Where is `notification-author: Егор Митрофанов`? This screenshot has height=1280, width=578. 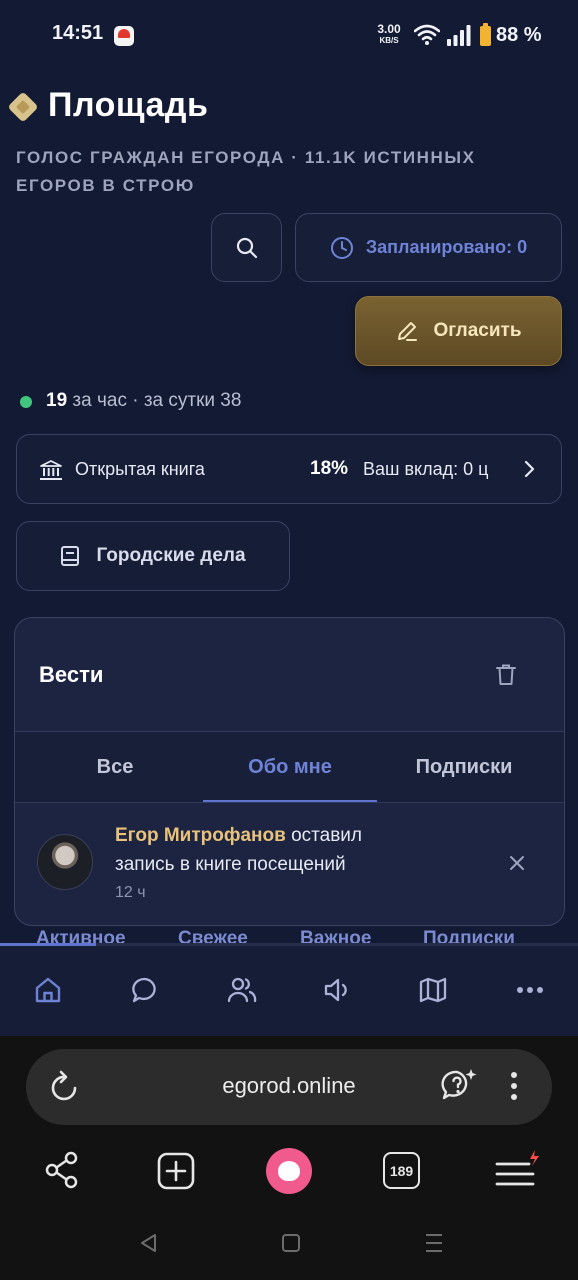 notification-author: Егор Митрофанов is located at coordinates (200, 835).